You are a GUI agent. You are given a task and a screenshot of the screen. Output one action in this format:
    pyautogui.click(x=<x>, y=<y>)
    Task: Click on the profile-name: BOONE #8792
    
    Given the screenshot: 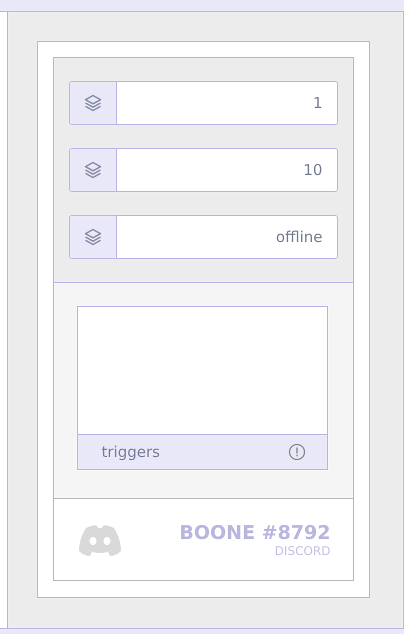 What is the action you would take?
    pyautogui.click(x=254, y=533)
    